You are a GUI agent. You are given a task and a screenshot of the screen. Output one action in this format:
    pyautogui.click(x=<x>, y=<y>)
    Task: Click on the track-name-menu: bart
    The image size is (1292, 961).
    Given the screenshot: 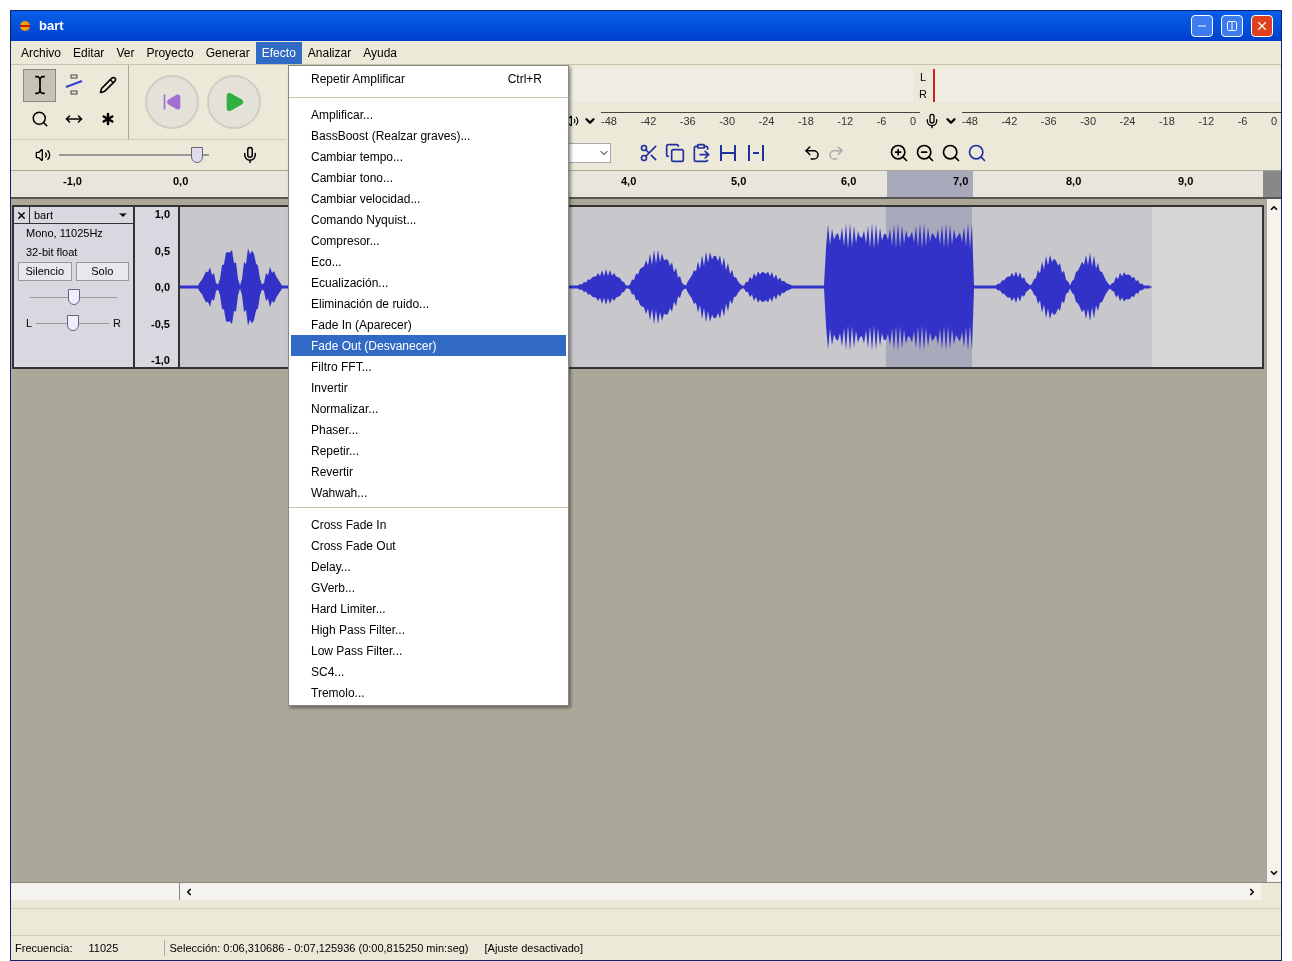 What is the action you would take?
    pyautogui.click(x=81, y=215)
    